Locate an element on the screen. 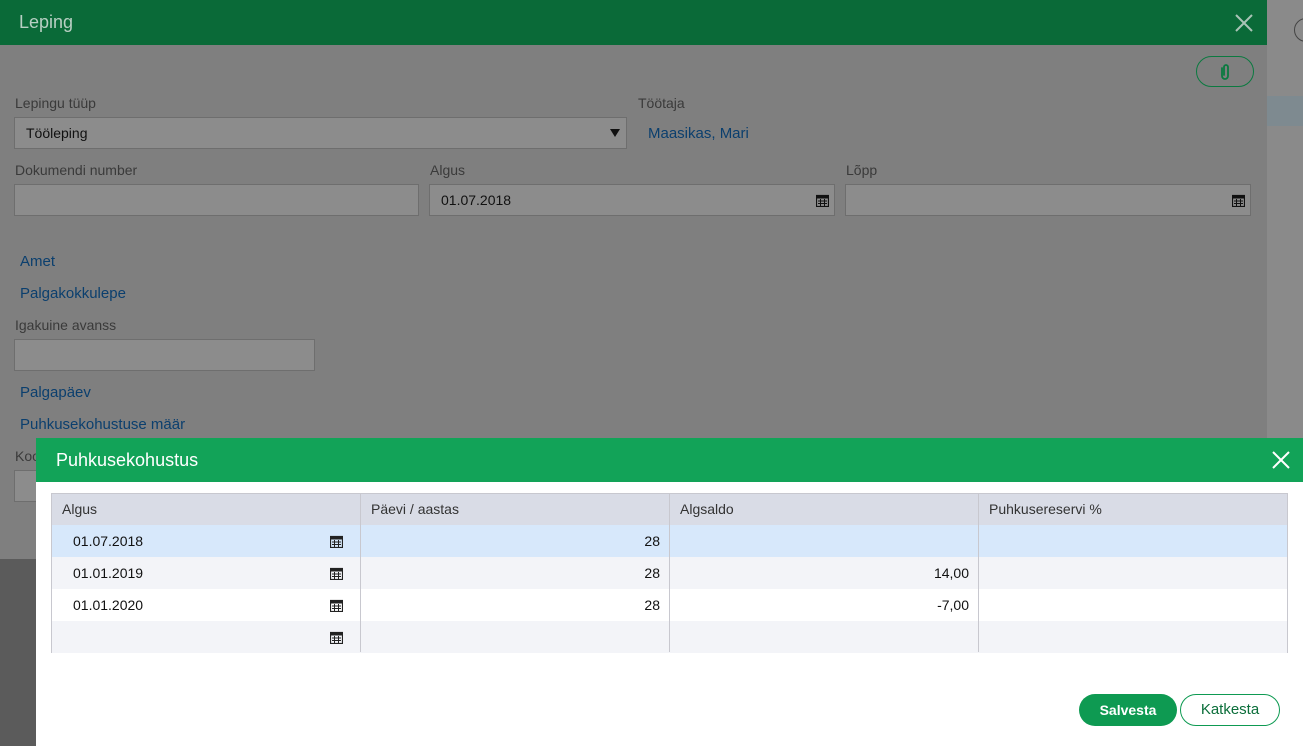 The image size is (1303, 746). background-page-bar is located at coordinates (1285, 111).